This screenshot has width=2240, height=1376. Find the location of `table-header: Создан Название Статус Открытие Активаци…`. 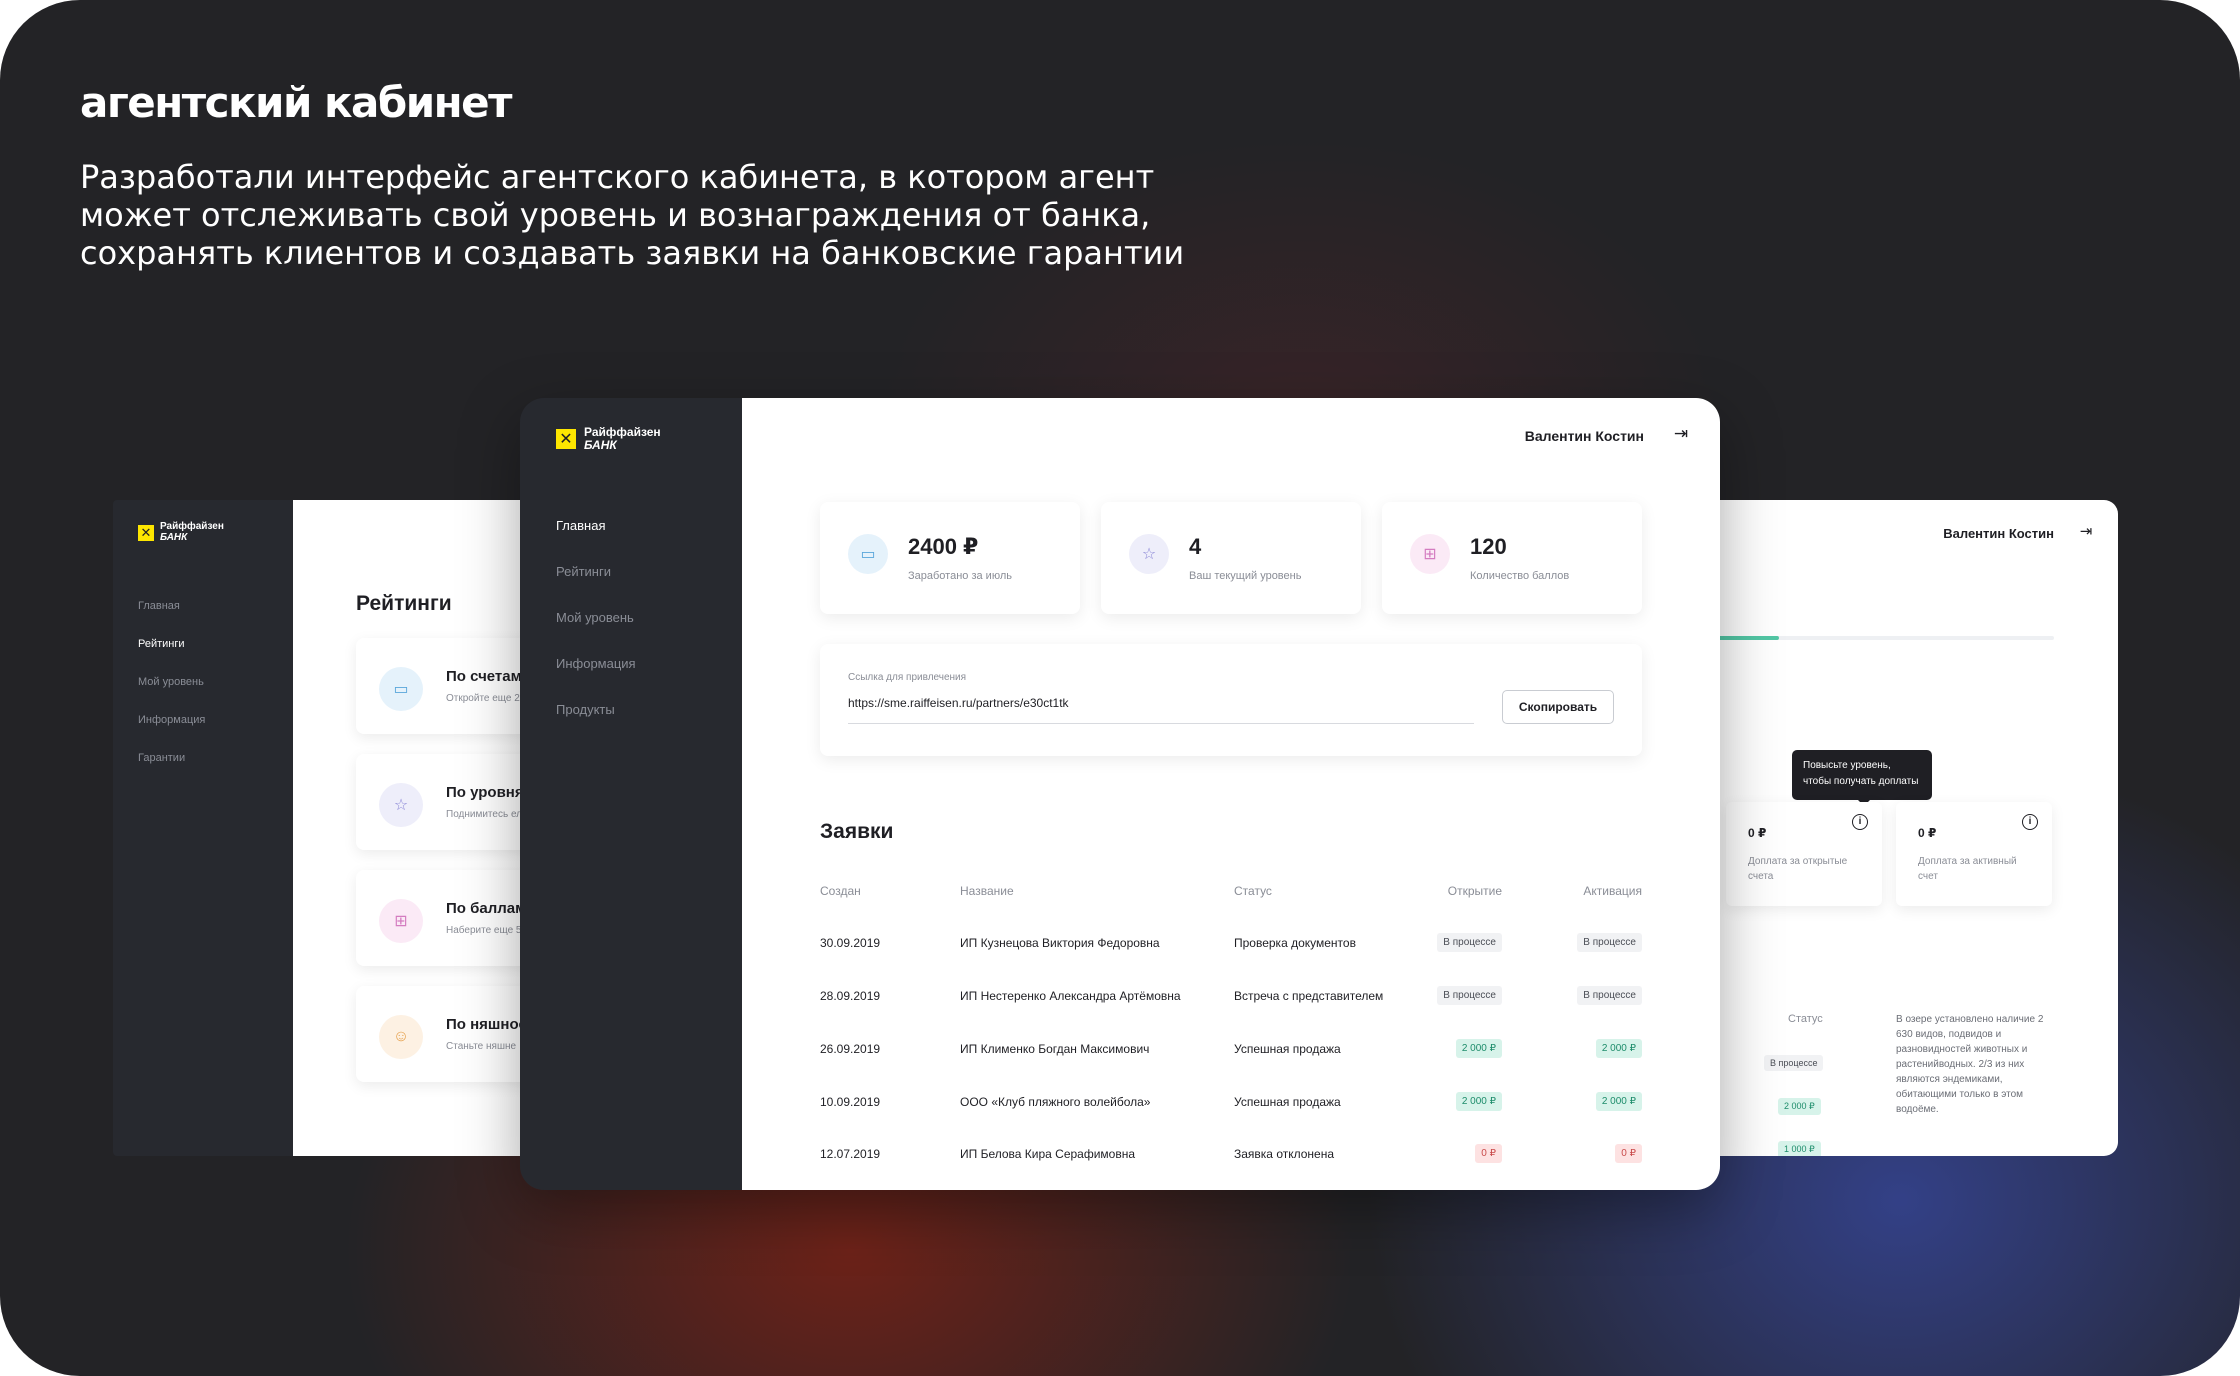

table-header: Создан Название Статус Открытие Активаци… is located at coordinates (1231, 894).